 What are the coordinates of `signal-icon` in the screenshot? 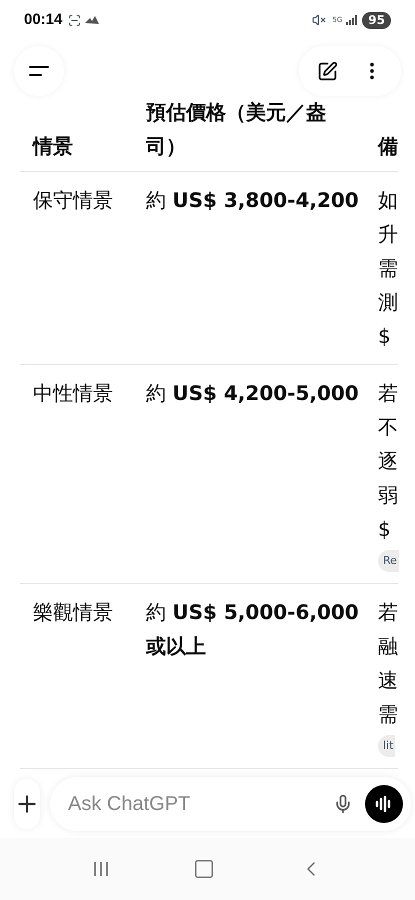 It's located at (352, 20).